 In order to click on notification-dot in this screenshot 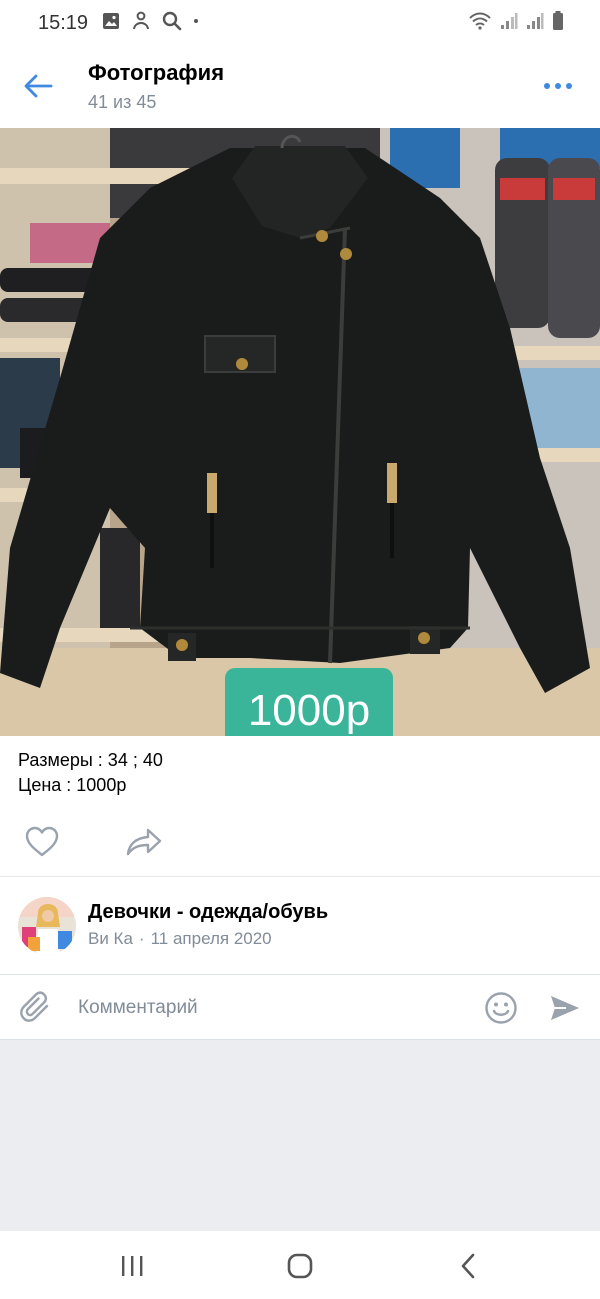, I will do `click(196, 21)`.